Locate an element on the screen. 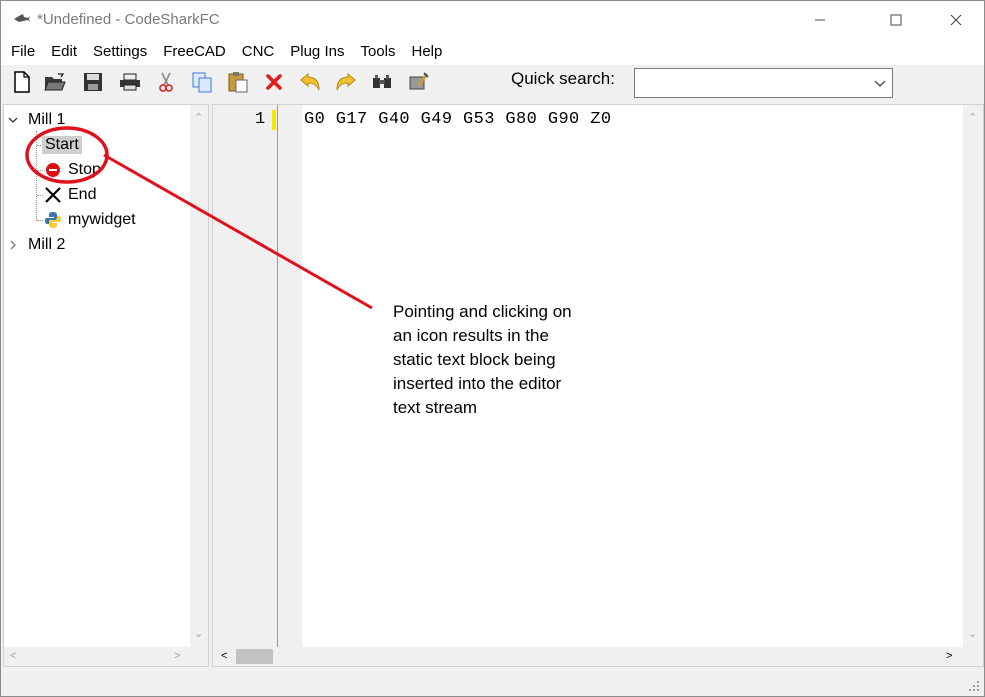 The width and height of the screenshot is (985, 697). tree-group-label: Mill 1 is located at coordinates (47, 119).